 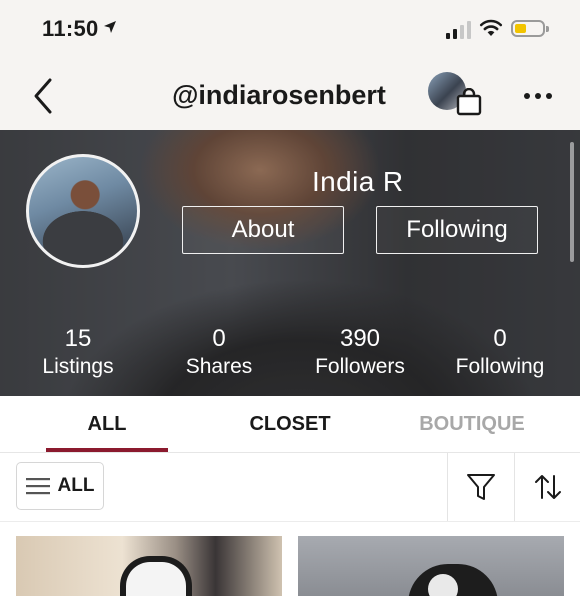 What do you see at coordinates (491, 27) in the screenshot?
I see `wifi-icon` at bounding box center [491, 27].